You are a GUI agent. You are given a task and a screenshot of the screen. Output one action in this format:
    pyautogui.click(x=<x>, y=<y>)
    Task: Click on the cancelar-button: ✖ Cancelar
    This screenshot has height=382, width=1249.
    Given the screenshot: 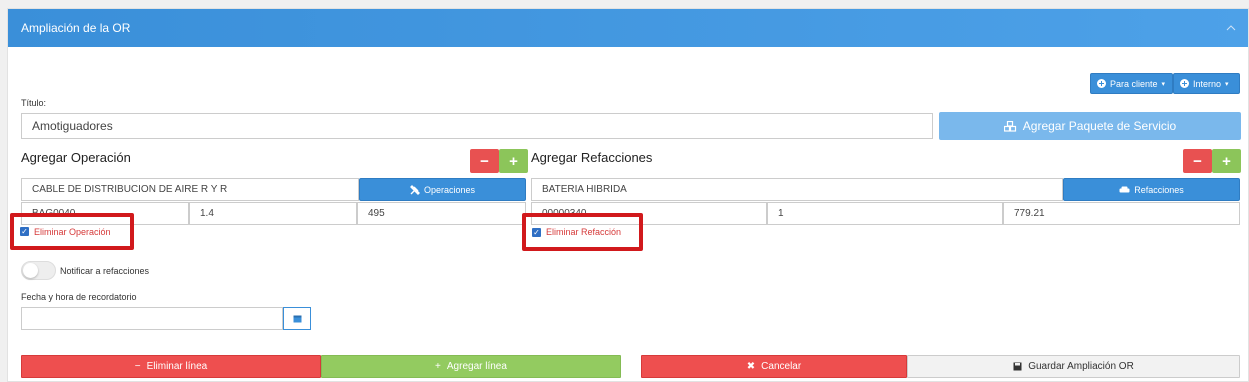 What is the action you would take?
    pyautogui.click(x=774, y=366)
    